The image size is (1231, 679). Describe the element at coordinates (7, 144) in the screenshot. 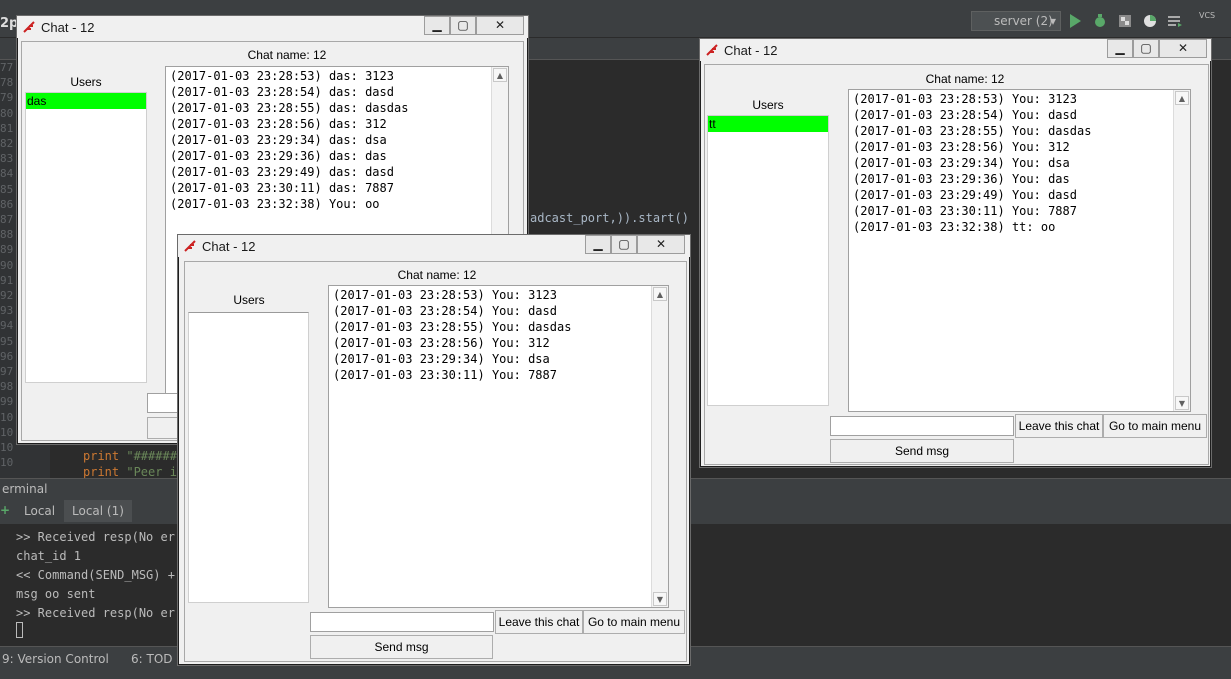

I see `line-number: 82` at that location.